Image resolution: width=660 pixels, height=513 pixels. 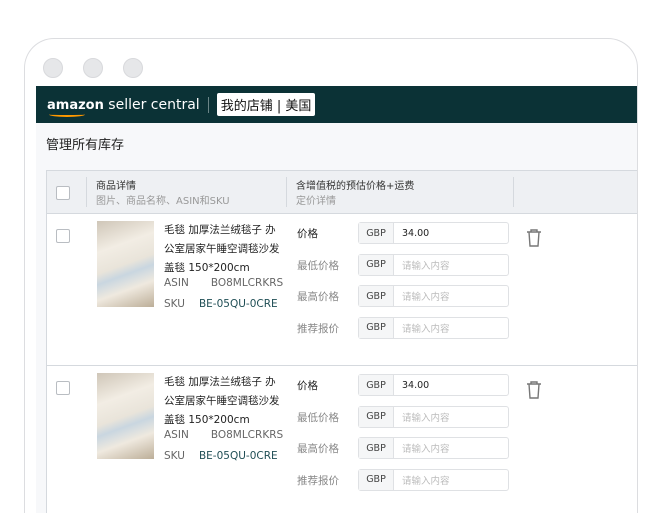 I want to click on column-title: 含增值税的预估价格+运费, so click(x=355, y=186).